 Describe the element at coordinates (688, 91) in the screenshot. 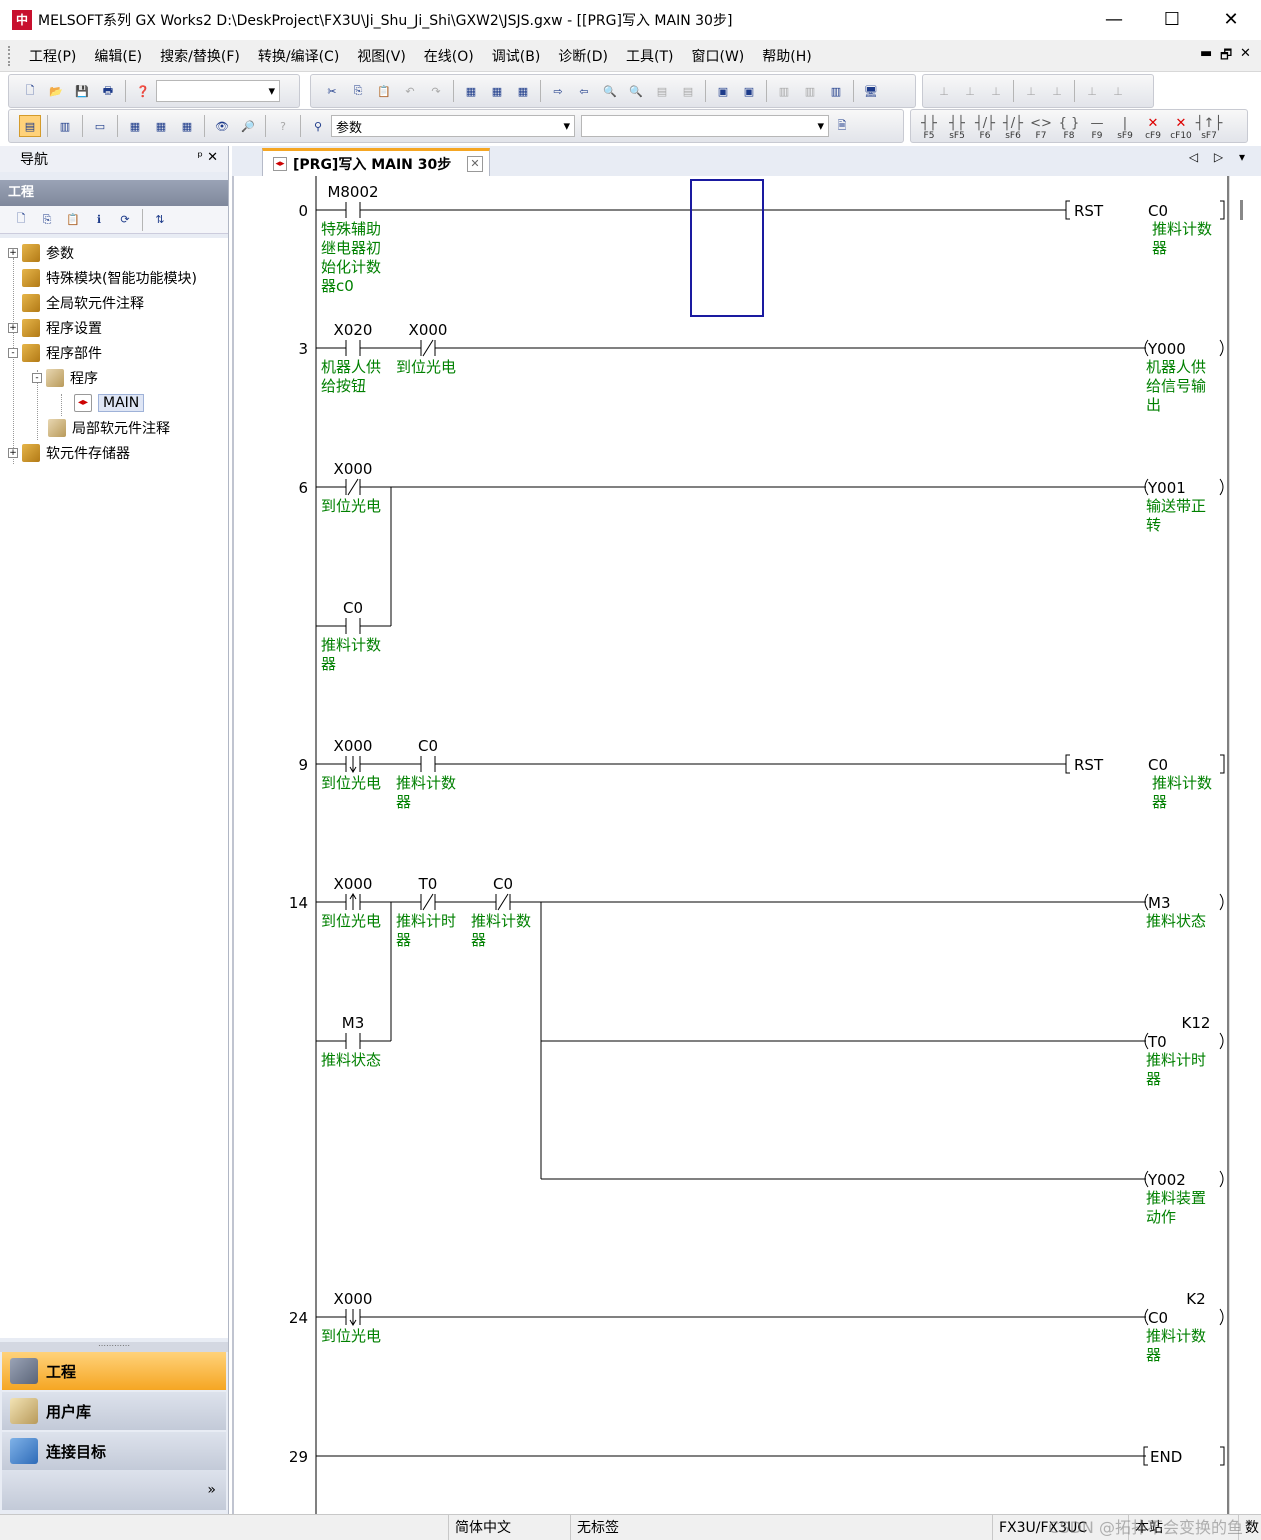

I see `monitor-batch-icon: ▤` at that location.